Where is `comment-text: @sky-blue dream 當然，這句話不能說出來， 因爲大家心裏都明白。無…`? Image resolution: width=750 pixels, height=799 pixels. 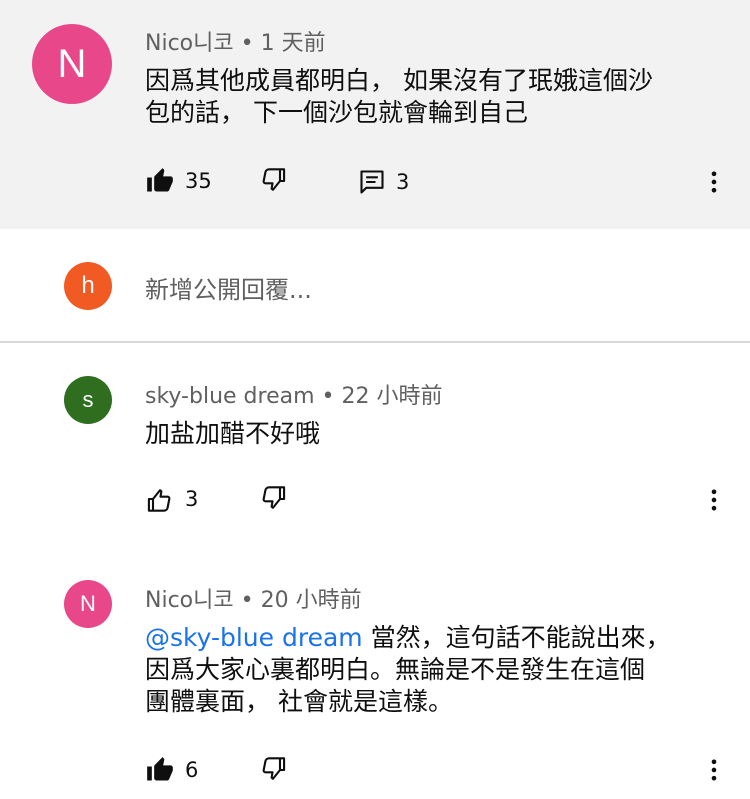
comment-text: @sky-blue dream 當然，這句話不能說出來， 因爲大家心裏都明白。無… is located at coordinates (440, 670).